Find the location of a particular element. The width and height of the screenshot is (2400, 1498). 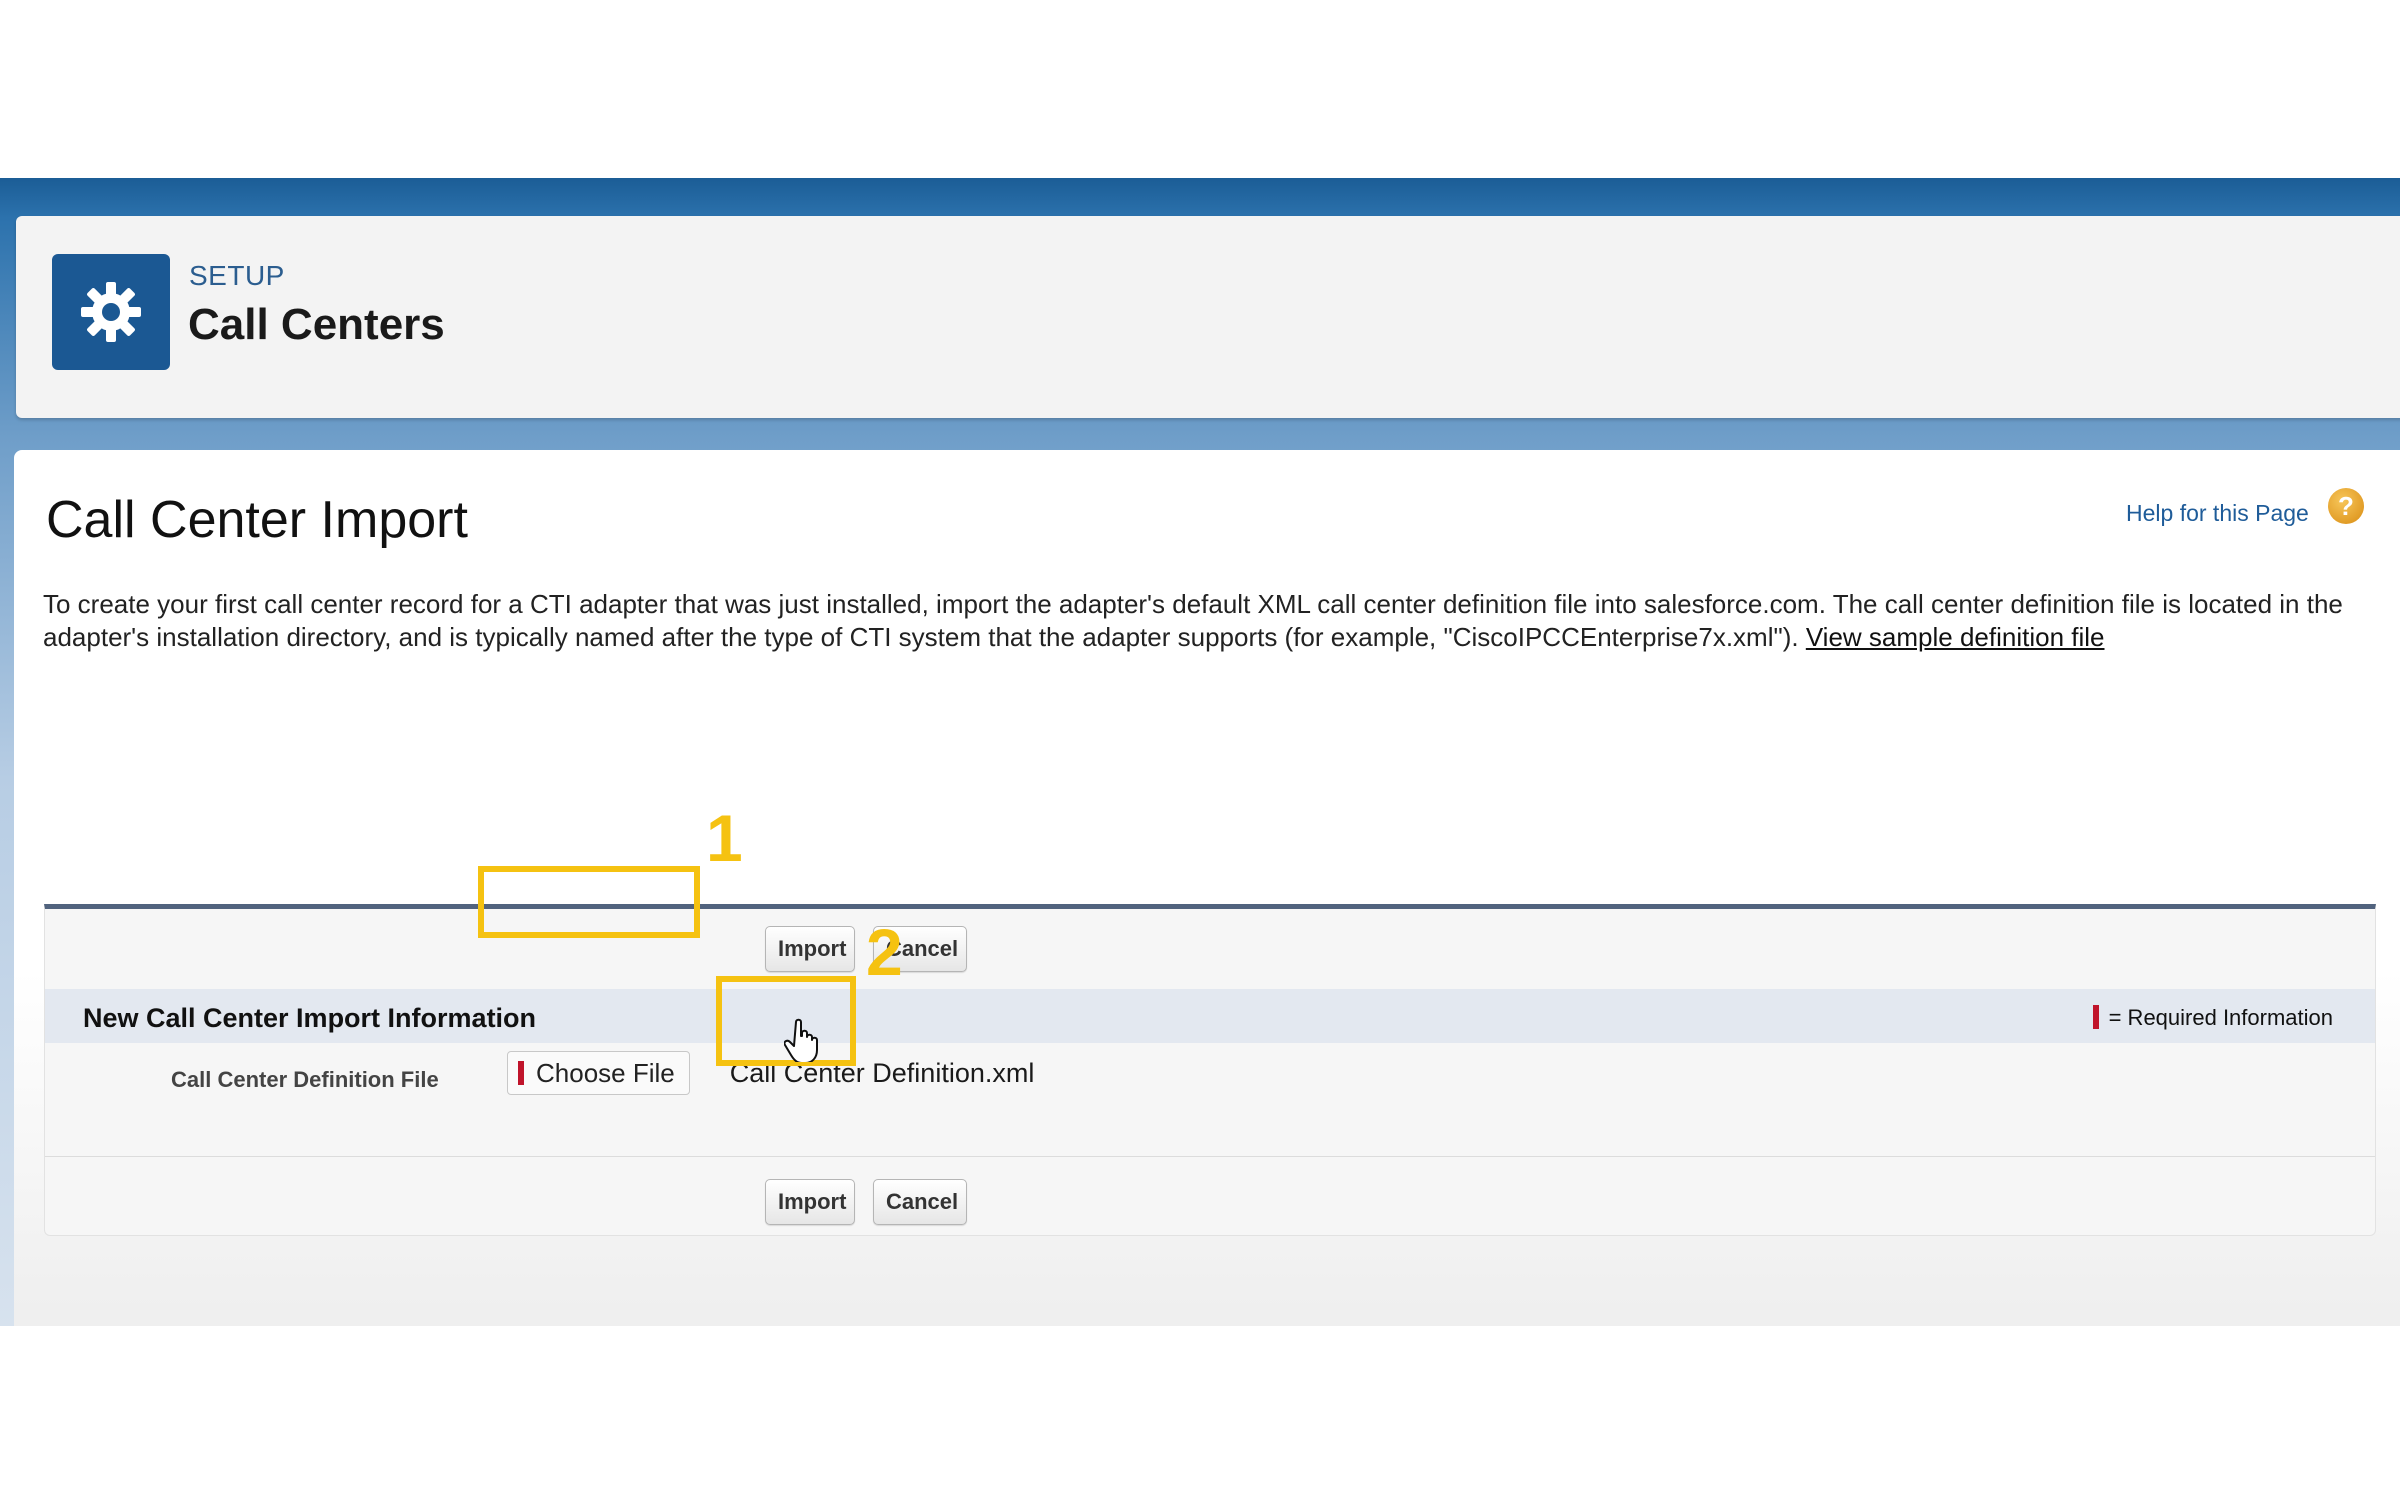

required-legend-text: = Required Information is located at coordinates (2220, 1017).